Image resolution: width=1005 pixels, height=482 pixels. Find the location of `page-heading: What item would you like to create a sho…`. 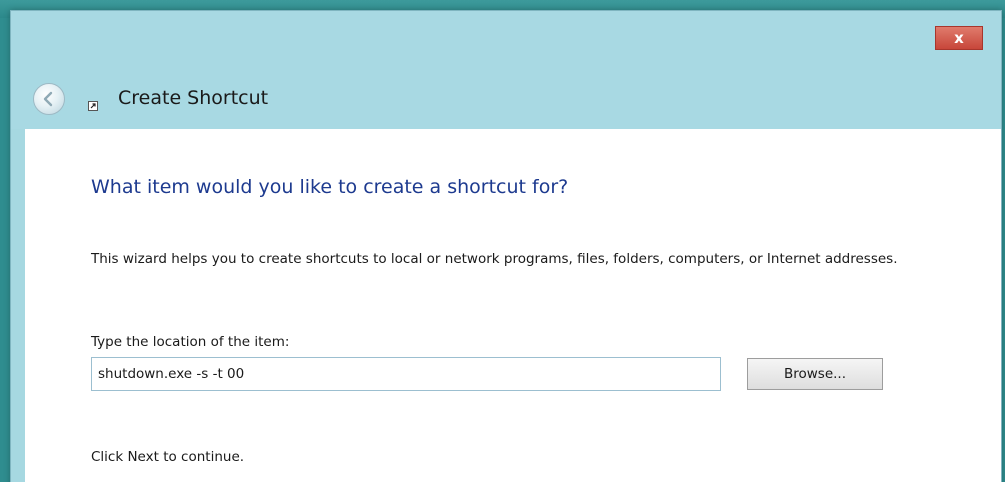

page-heading: What item would you like to create a sho… is located at coordinates (330, 187).